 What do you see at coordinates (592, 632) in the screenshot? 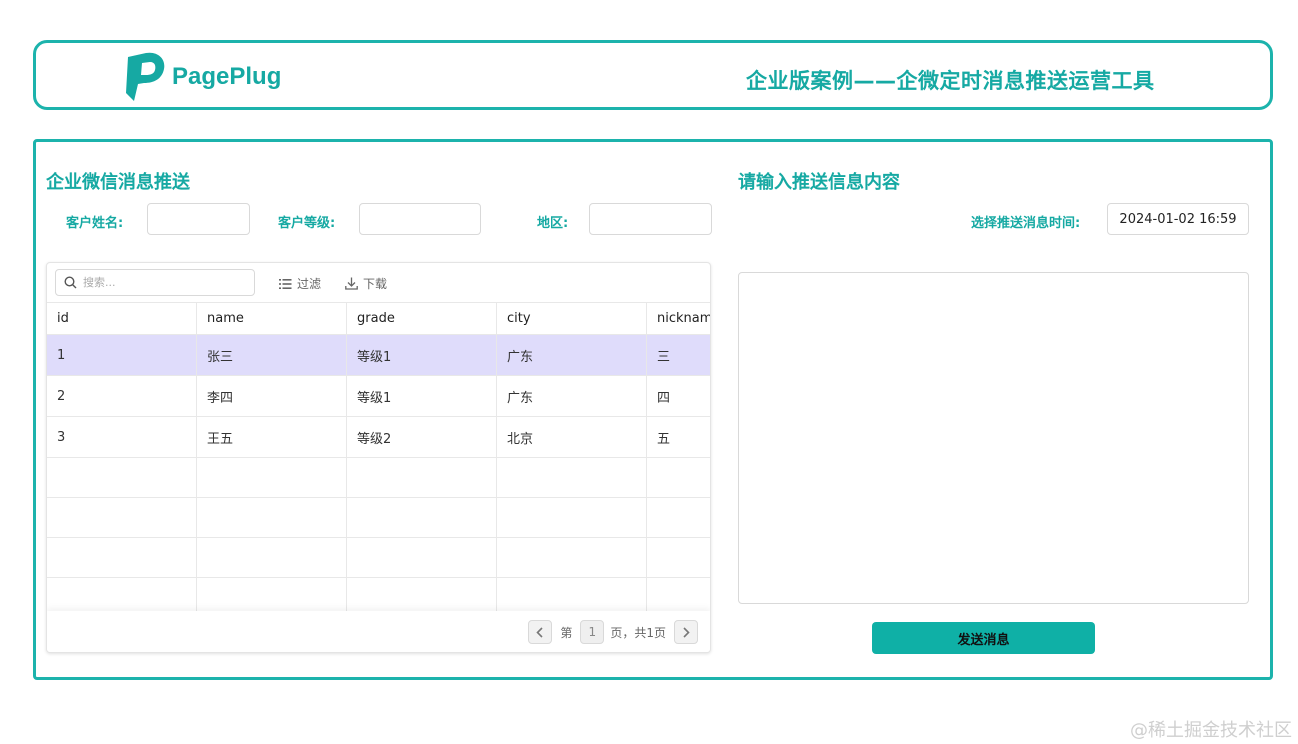
I see `page-number: 1` at bounding box center [592, 632].